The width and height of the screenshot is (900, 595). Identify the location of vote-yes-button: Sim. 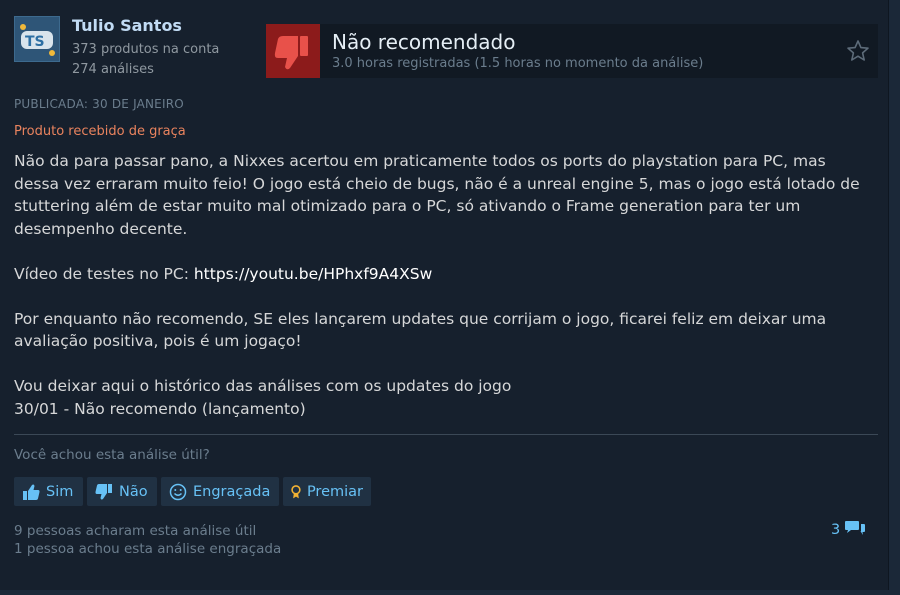
(48, 491).